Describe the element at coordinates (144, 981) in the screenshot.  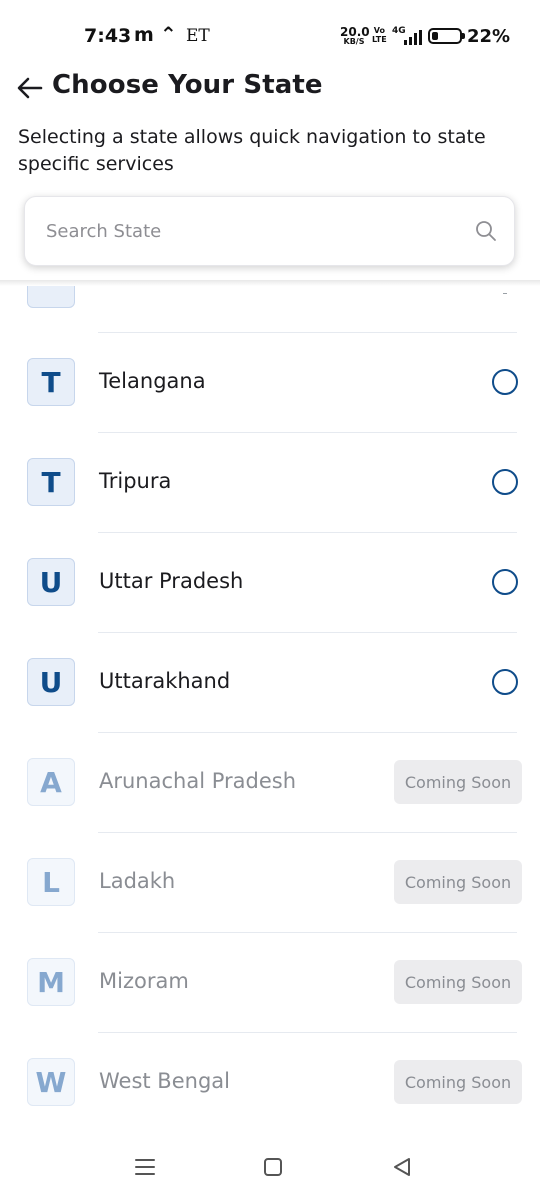
I see `state-name: Mizoram` at that location.